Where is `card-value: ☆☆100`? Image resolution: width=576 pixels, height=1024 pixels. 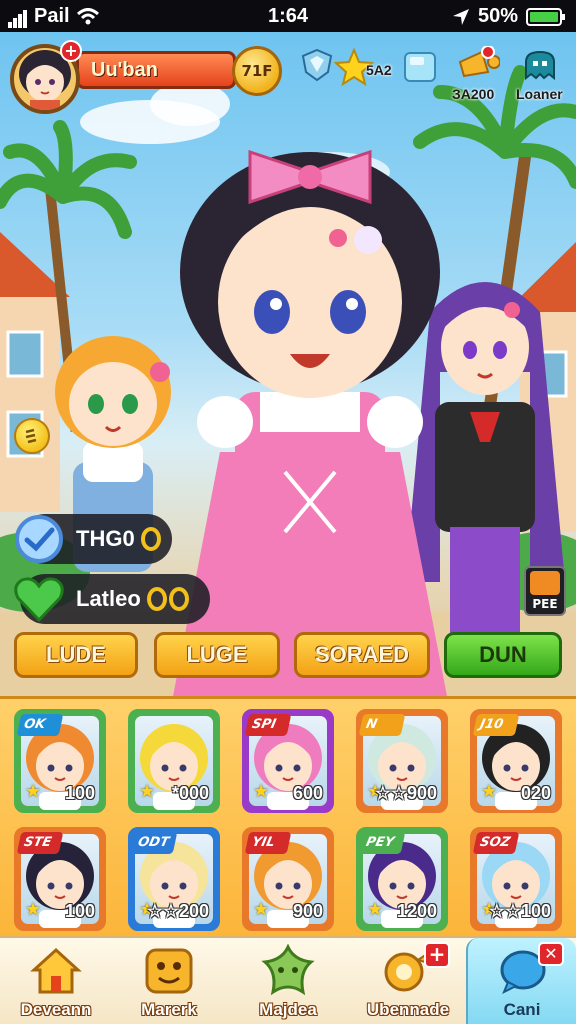
card-value: ☆☆100 is located at coordinates (519, 911).